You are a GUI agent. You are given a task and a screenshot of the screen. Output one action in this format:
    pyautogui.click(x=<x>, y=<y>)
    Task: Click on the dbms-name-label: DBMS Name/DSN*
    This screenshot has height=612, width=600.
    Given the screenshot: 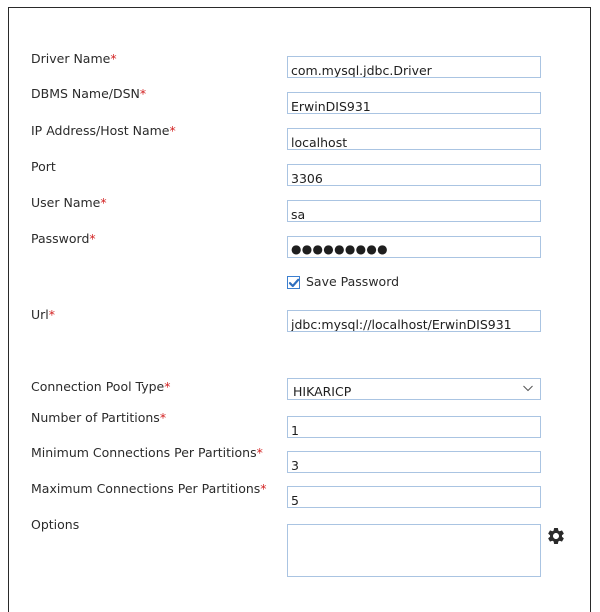 What is the action you would take?
    pyautogui.click(x=89, y=93)
    